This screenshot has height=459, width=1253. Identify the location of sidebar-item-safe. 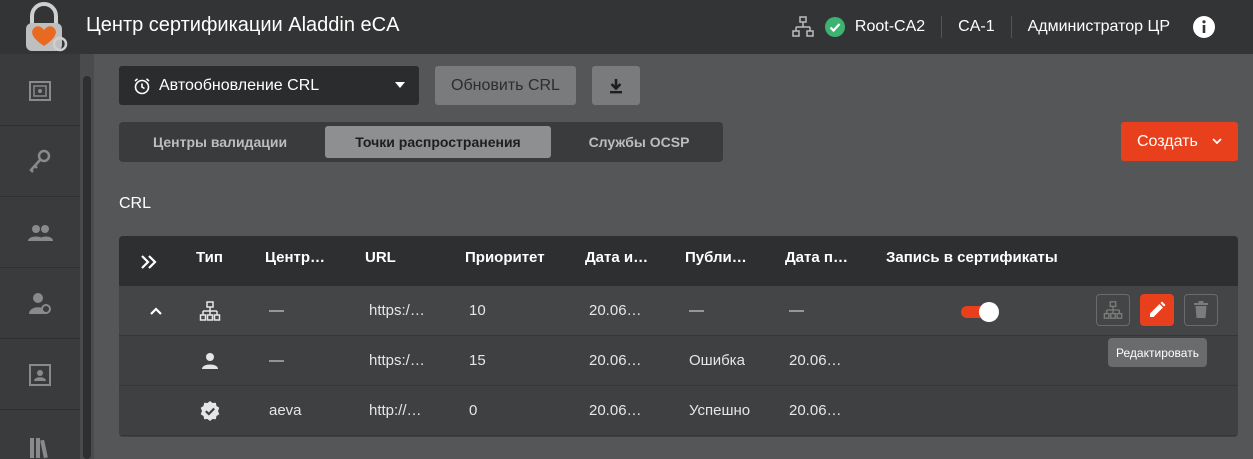
(40, 91).